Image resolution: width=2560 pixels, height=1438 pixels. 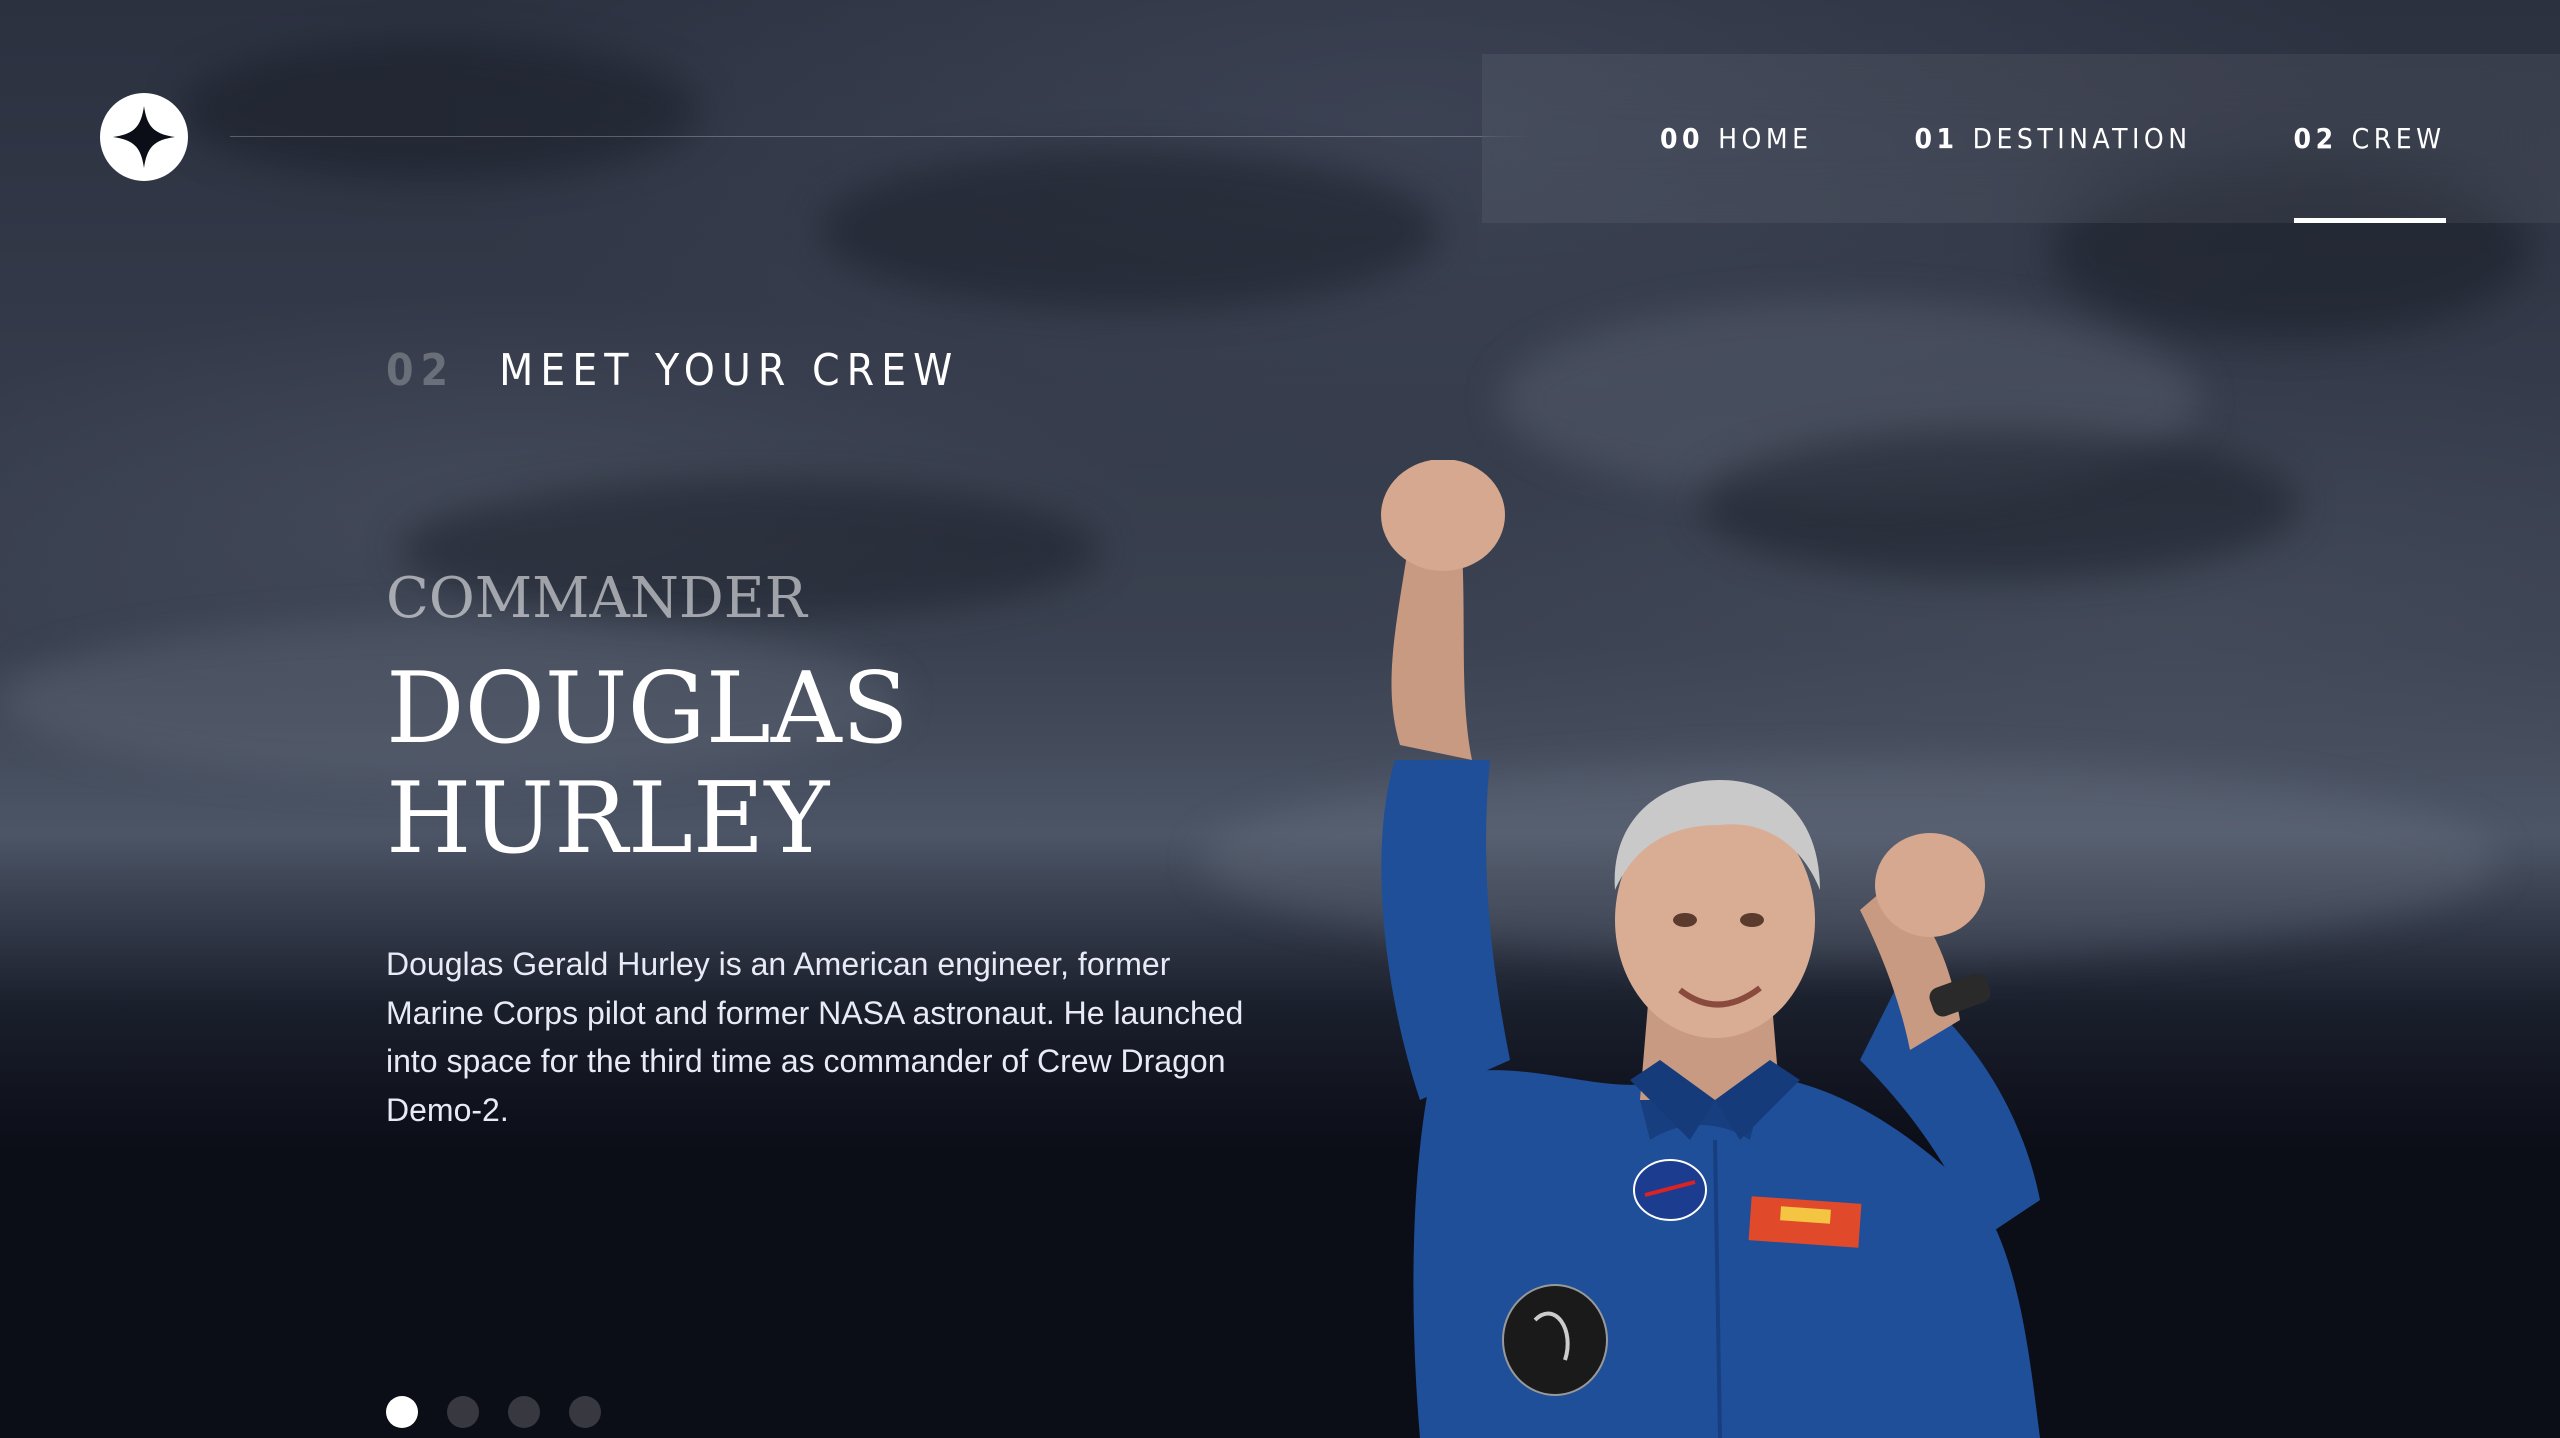 What do you see at coordinates (421, 370) in the screenshot?
I see `page-heading-number: 02` at bounding box center [421, 370].